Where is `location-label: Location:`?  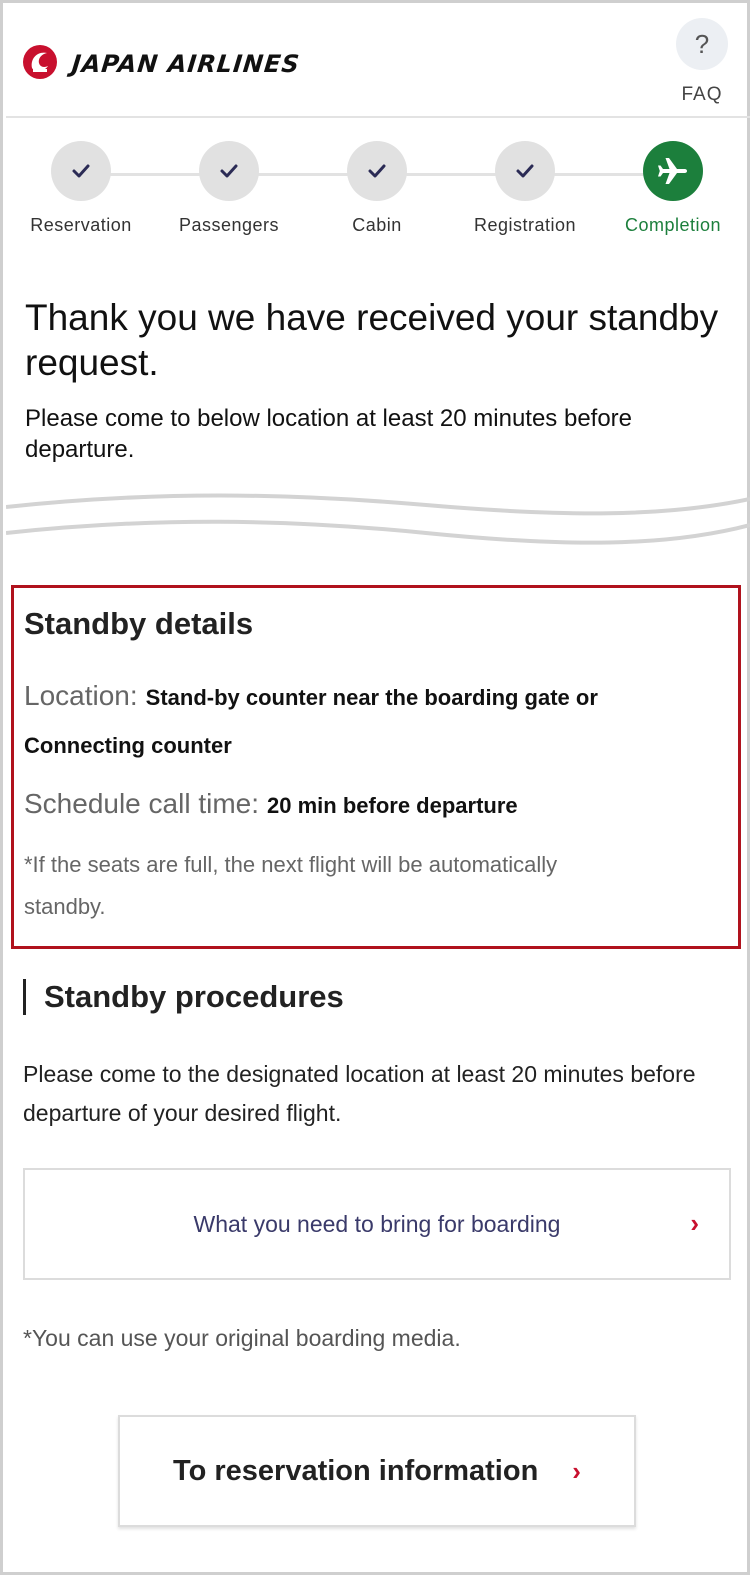
location-label: Location: is located at coordinates (81, 695).